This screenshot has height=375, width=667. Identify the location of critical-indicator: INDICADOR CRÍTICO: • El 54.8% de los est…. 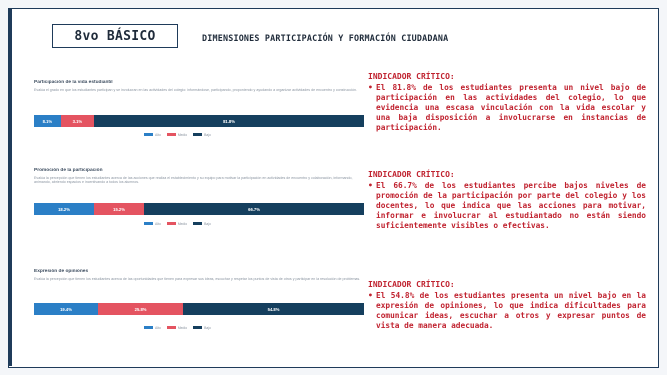
(510, 305).